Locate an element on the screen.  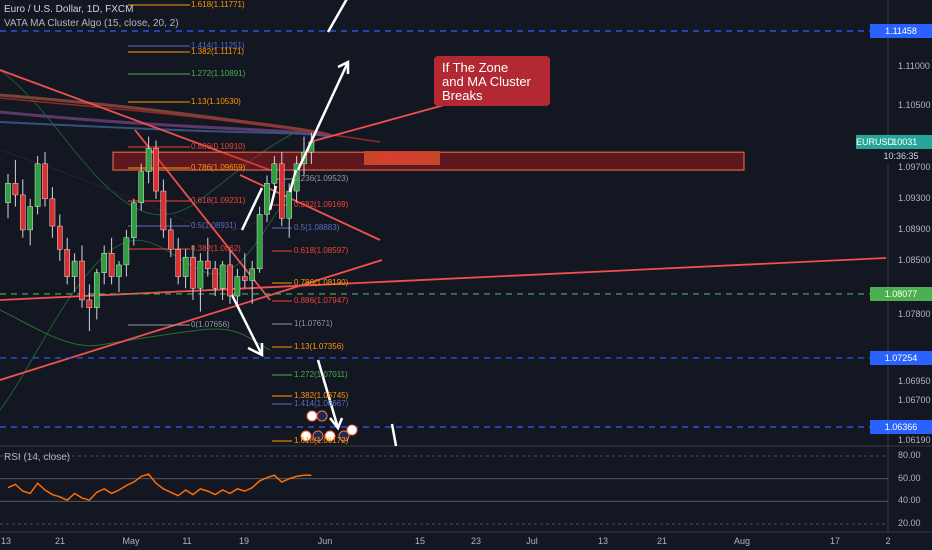
price-badge: 1.06366 is located at coordinates (901, 427).